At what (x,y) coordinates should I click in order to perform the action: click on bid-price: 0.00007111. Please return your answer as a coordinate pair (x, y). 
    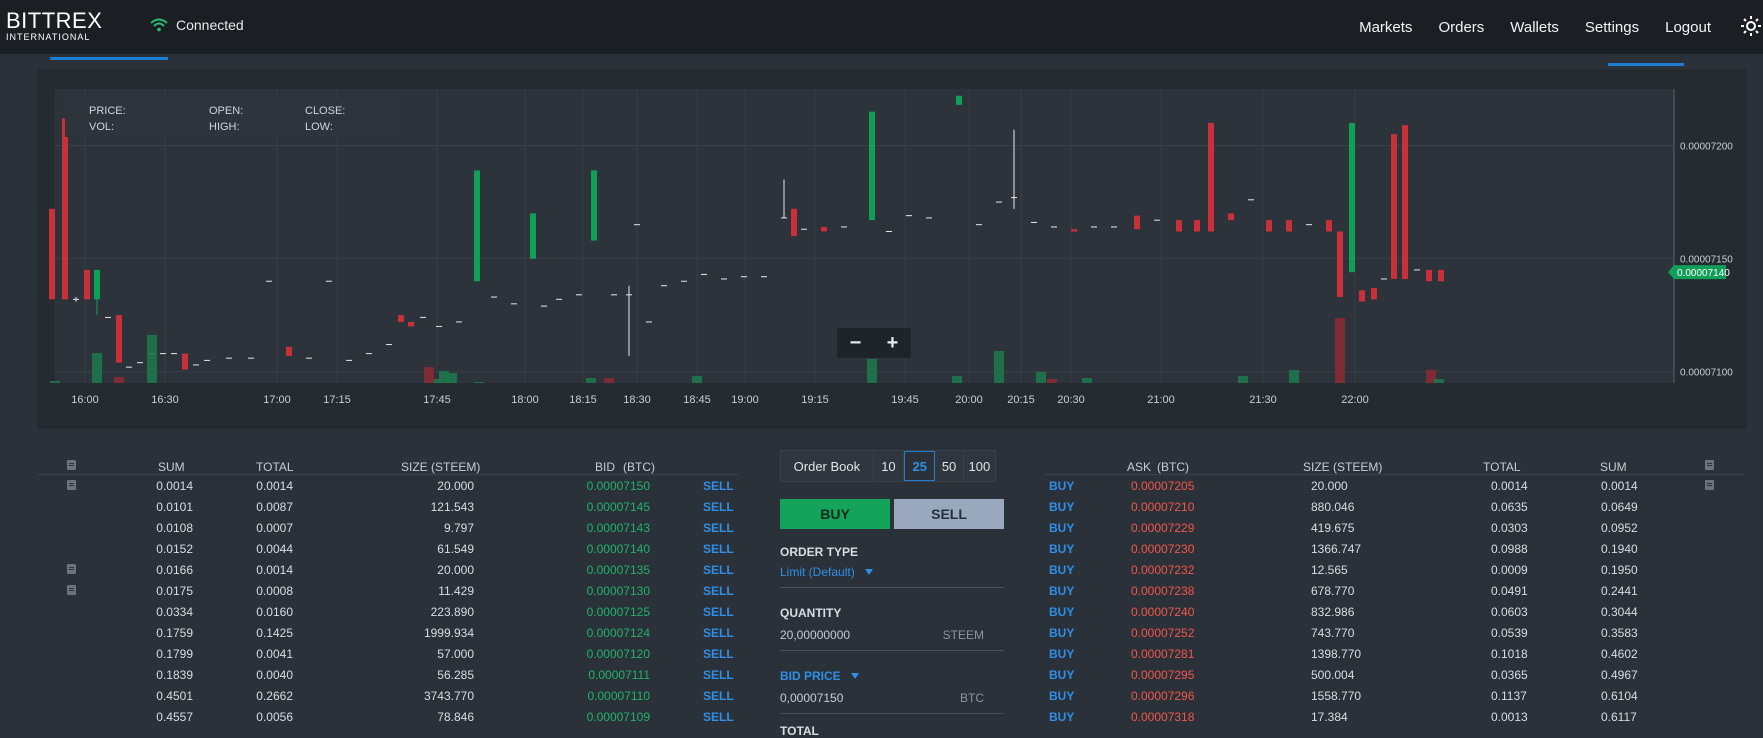
    Looking at the image, I should click on (619, 675).